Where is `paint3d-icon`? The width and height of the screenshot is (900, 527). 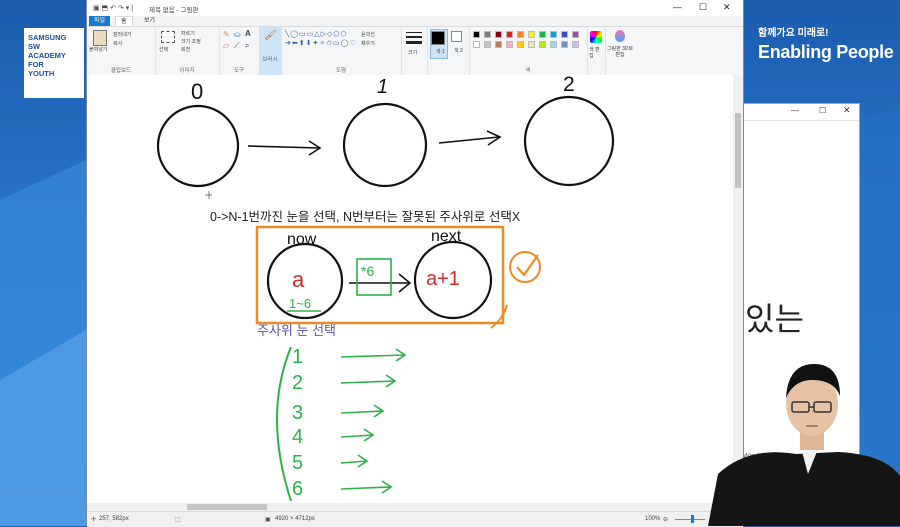
paint3d-icon is located at coordinates (620, 36).